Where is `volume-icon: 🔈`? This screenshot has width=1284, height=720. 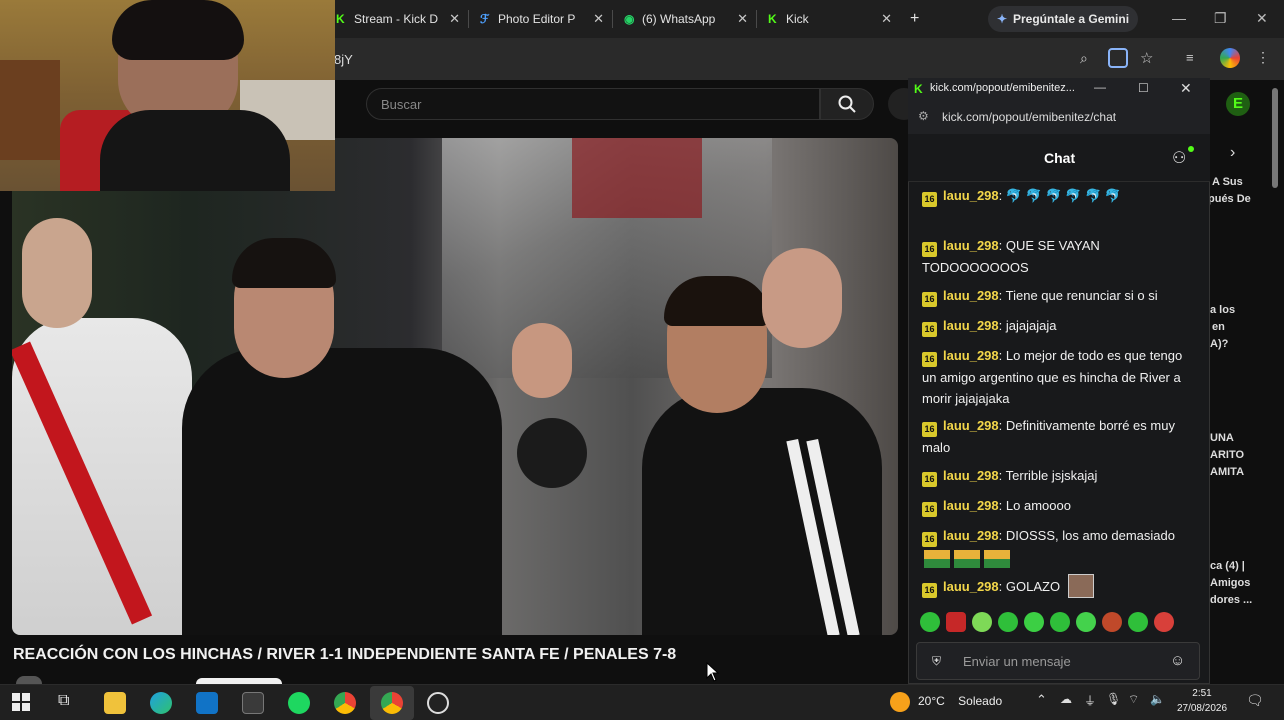 volume-icon: 🔈 is located at coordinates (1157, 699).